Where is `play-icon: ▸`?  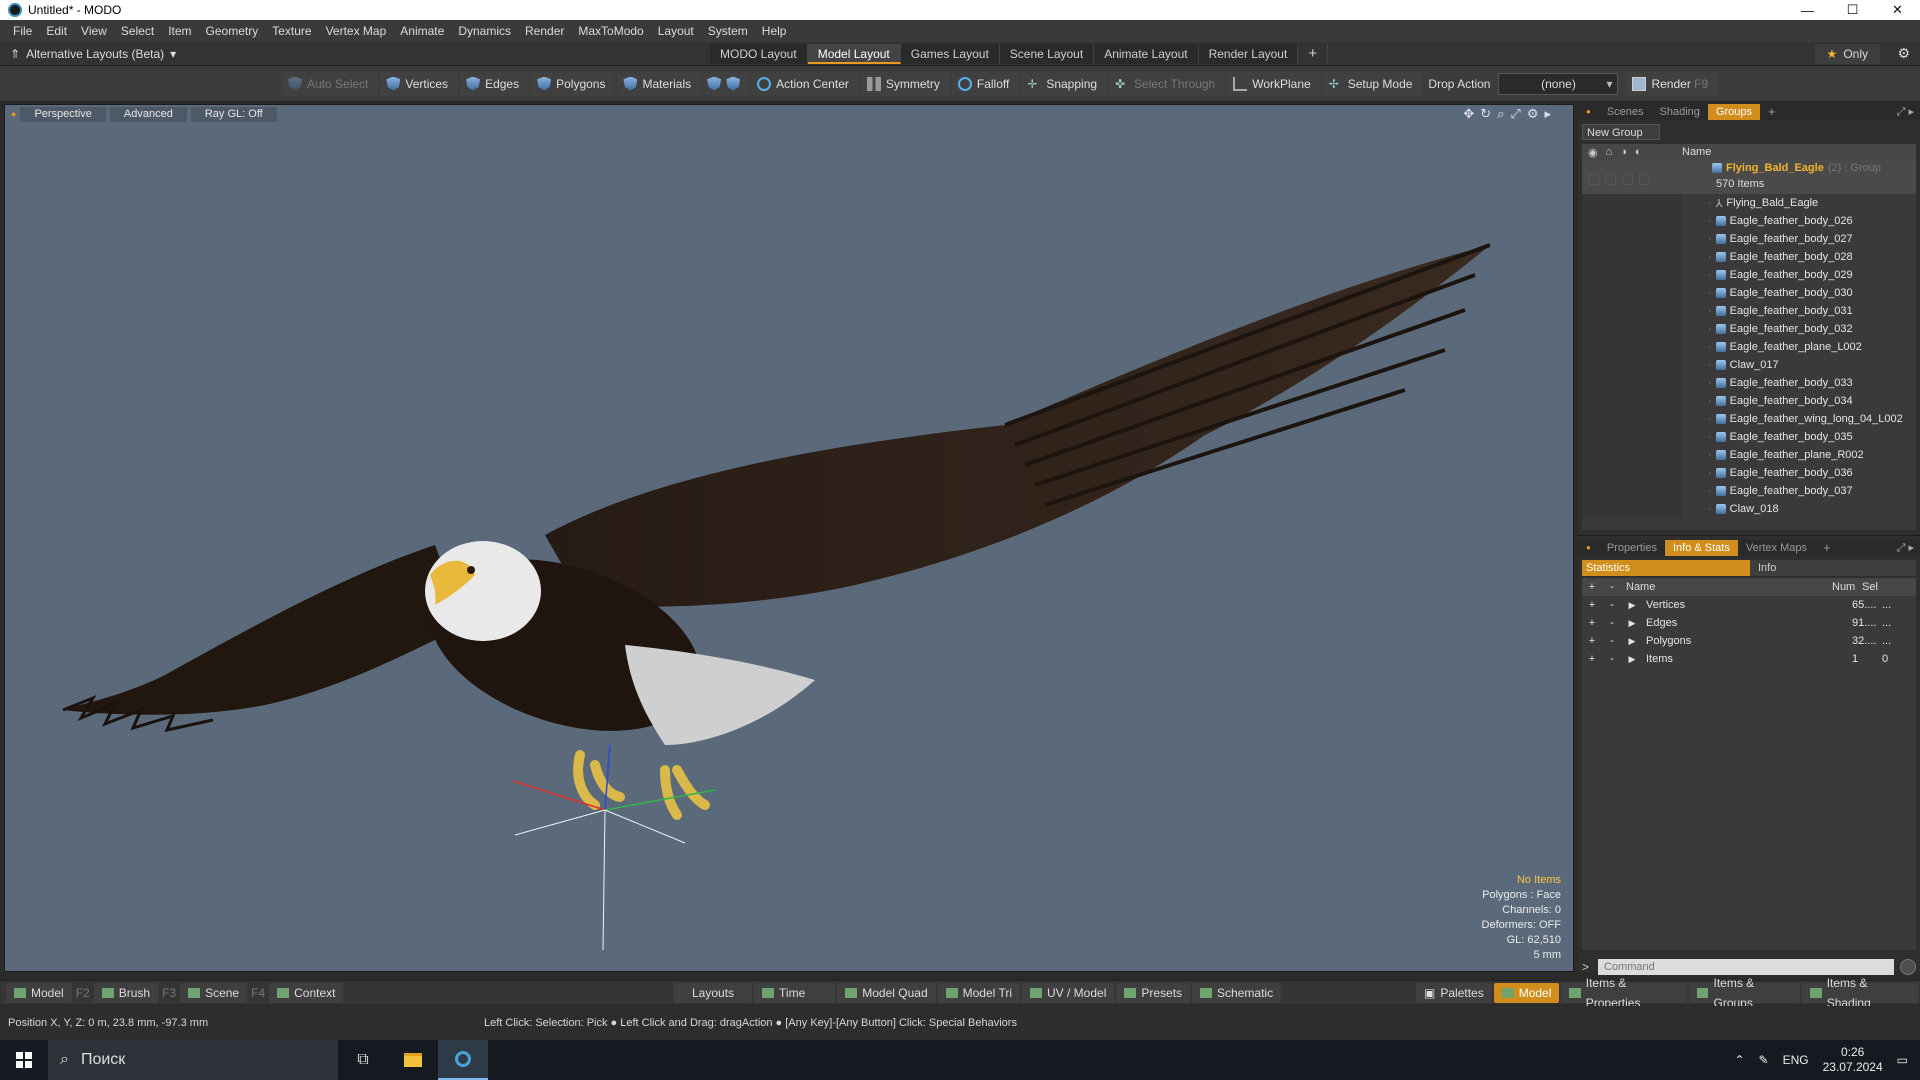
play-icon: ▸ is located at coordinates (1547, 114).